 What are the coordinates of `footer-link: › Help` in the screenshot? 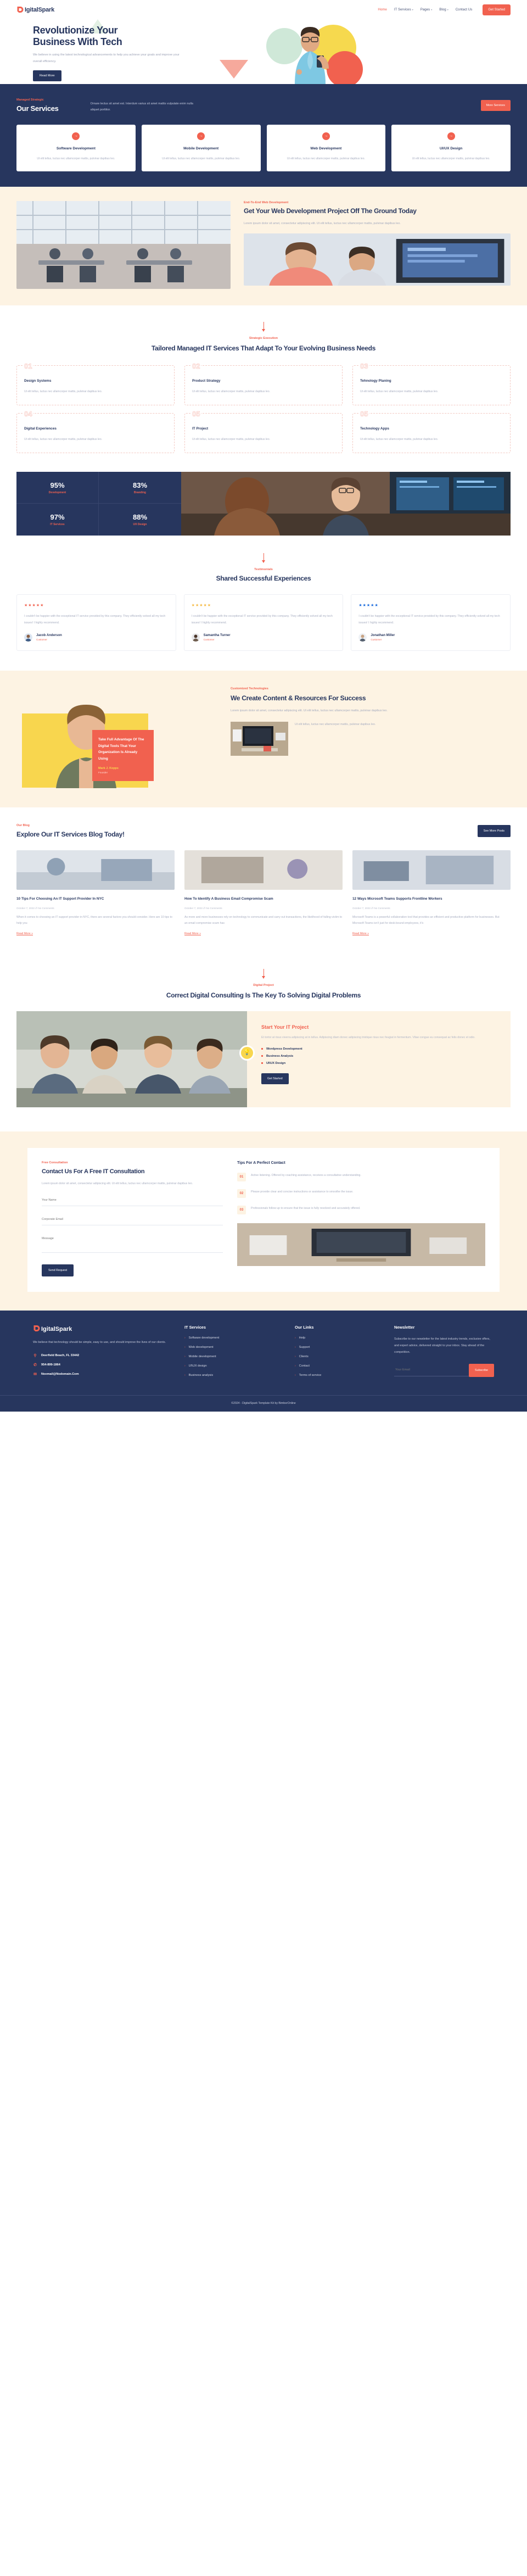 It's located at (337, 1338).